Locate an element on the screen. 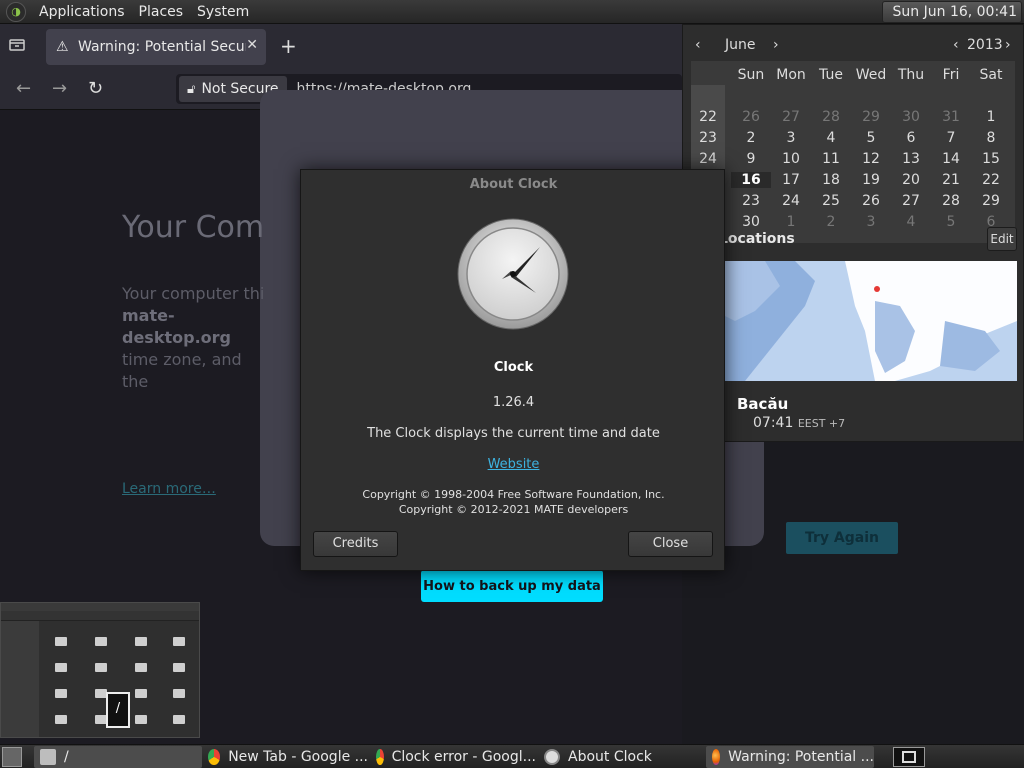  taskbar-item-folder: / is located at coordinates (118, 757).